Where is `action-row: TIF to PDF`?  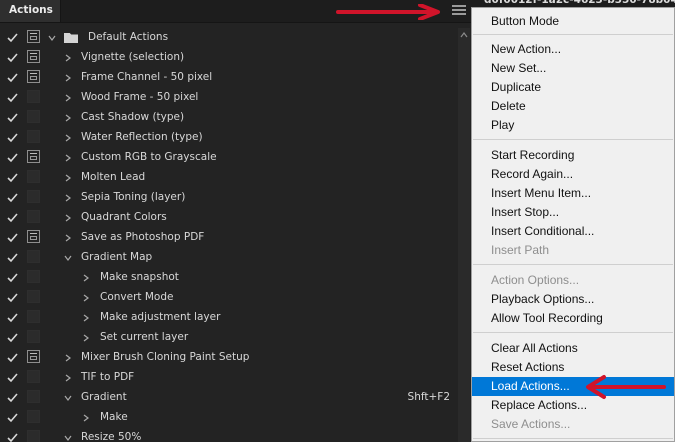
action-row: TIF to PDF is located at coordinates (235, 377).